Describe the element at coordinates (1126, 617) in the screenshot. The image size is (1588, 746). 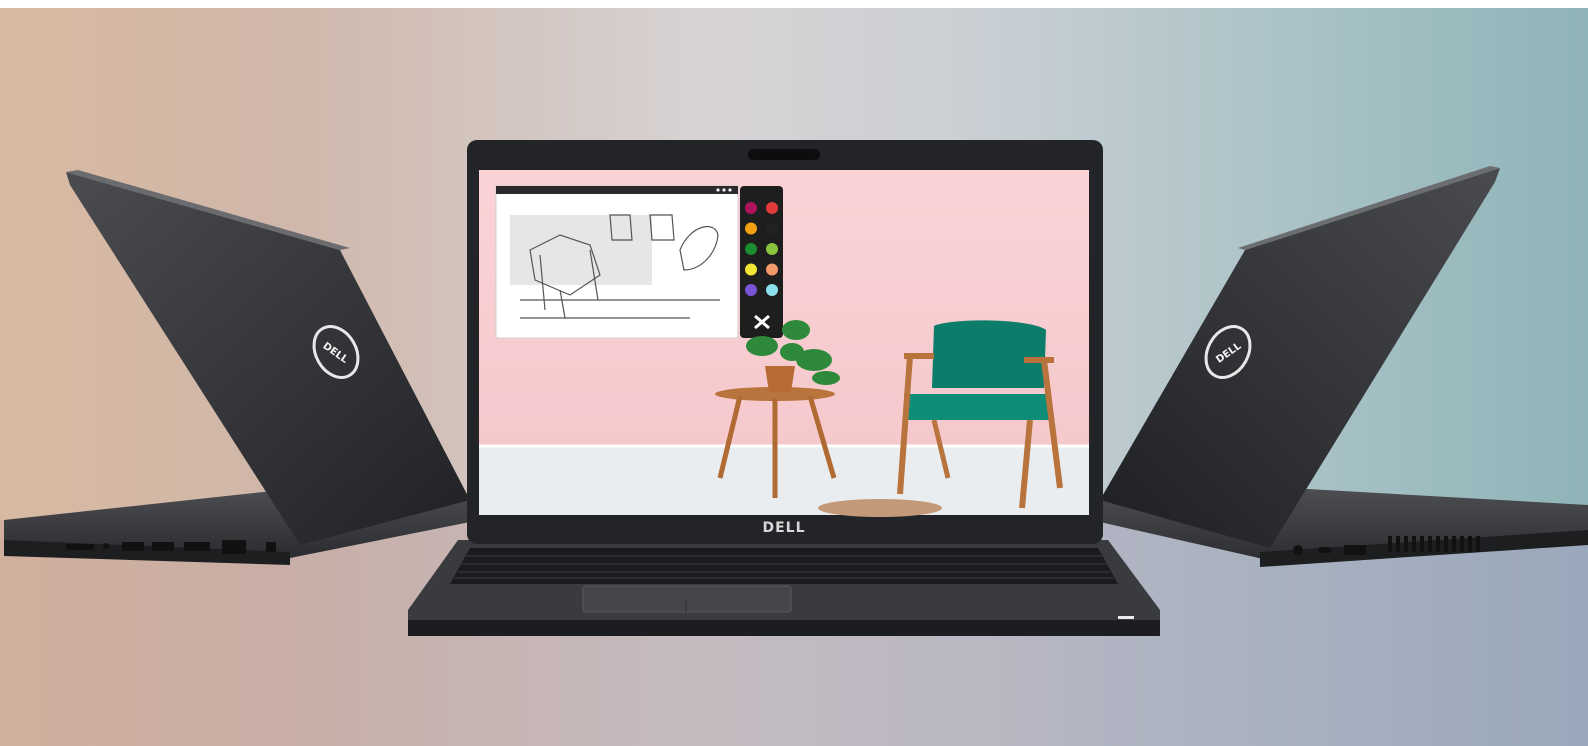
I see `status-led` at that location.